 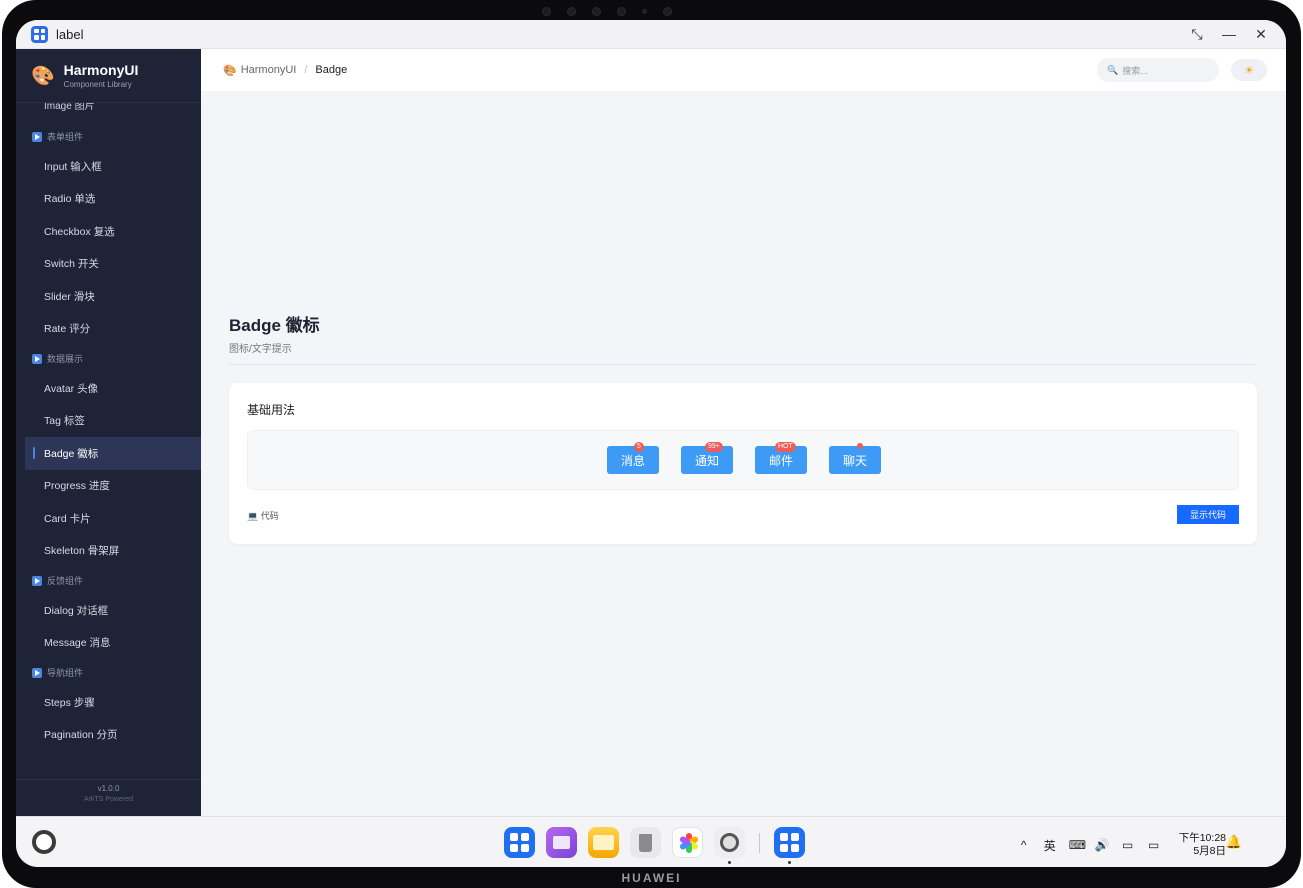 What do you see at coordinates (789, 845) in the screenshot?
I see `label-app-icon` at bounding box center [789, 845].